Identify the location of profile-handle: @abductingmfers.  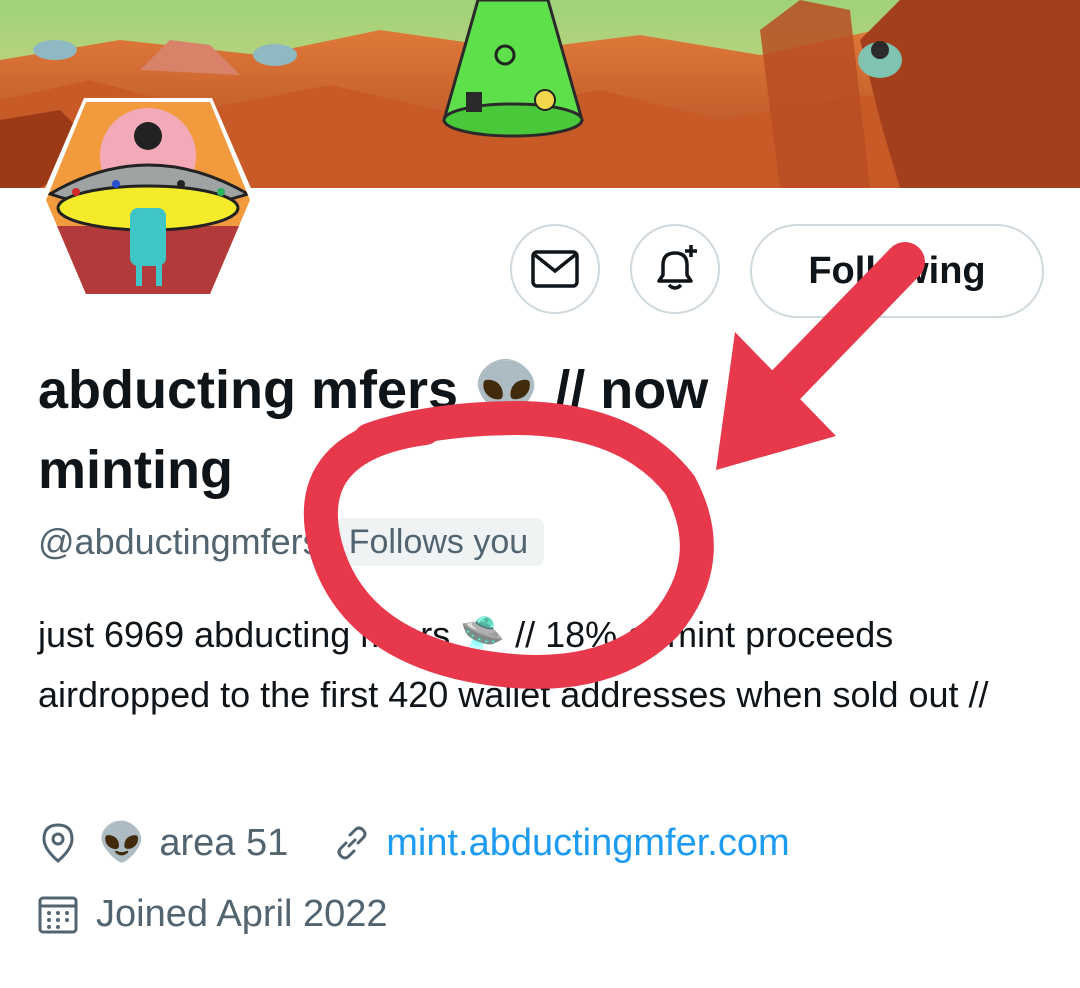
(179, 541).